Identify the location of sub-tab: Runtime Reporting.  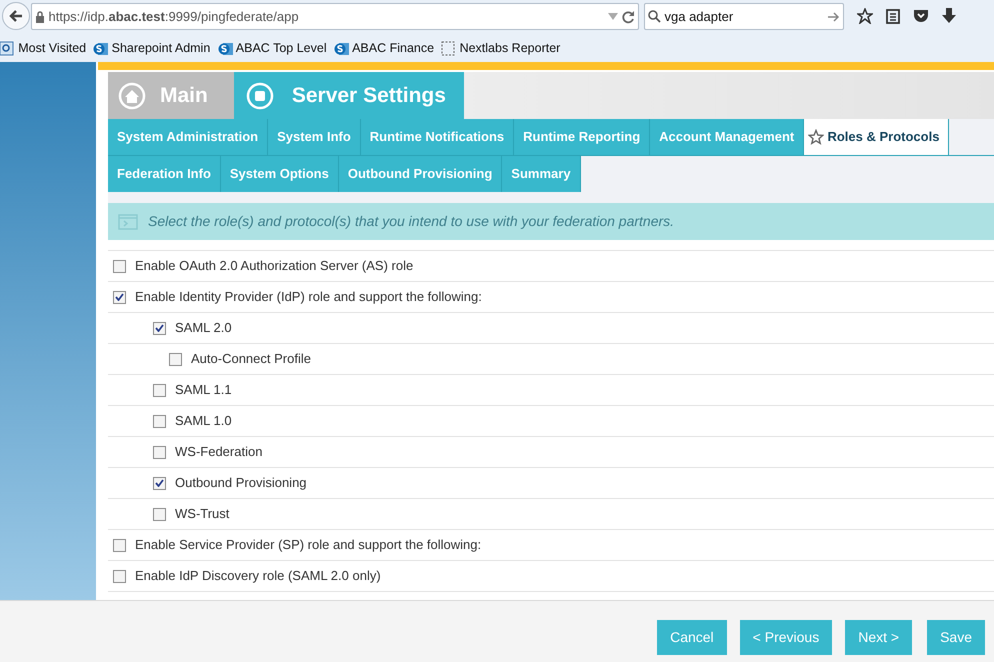
(582, 137).